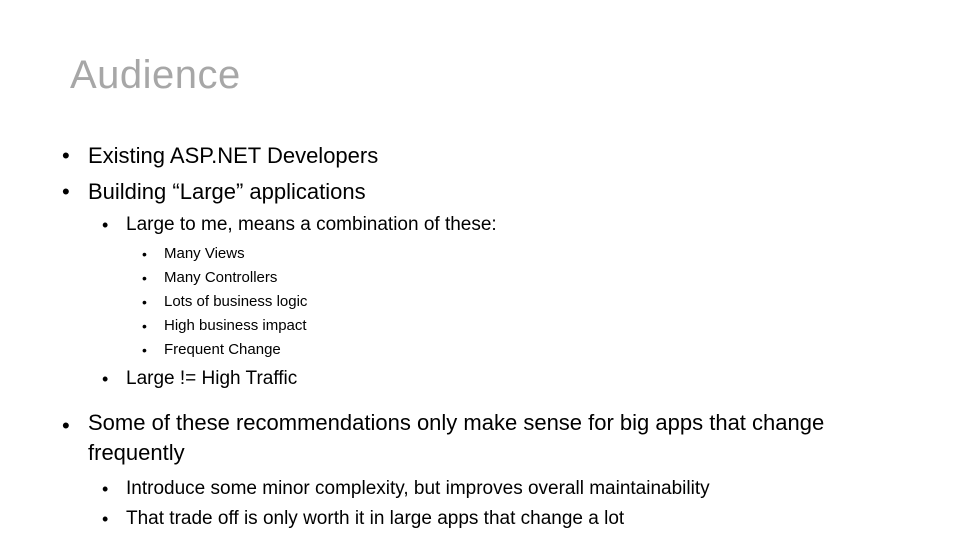 Image resolution: width=960 pixels, height=540 pixels. I want to click on list-item: • Building “Large” applications, so click(477, 192).